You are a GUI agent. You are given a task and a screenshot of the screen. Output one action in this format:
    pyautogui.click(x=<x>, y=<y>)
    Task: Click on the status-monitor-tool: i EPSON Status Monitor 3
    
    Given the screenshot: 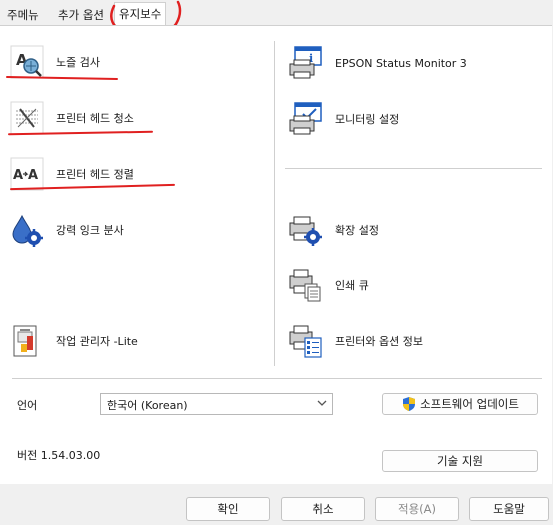 What is the action you would take?
    pyautogui.click(x=378, y=63)
    